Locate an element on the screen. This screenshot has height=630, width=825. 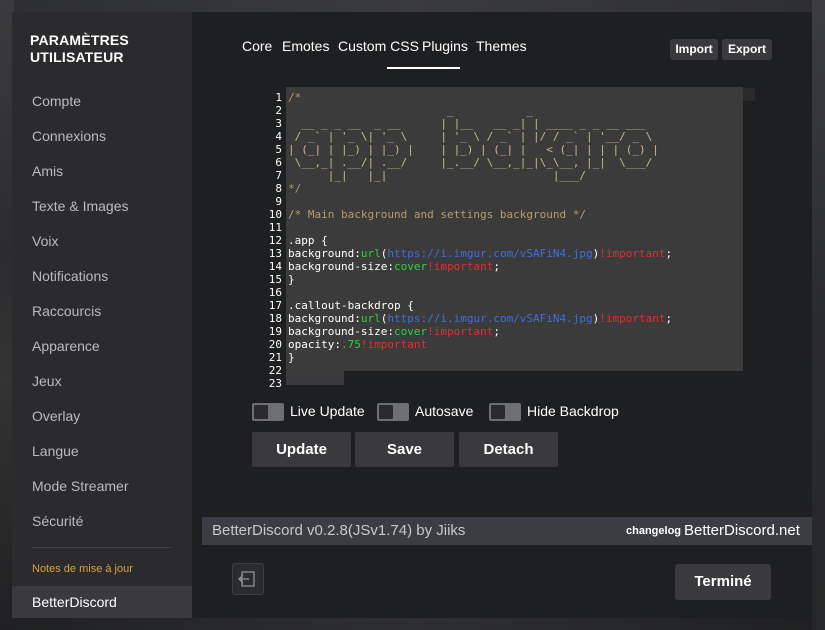
done-button: Terminé is located at coordinates (723, 582).